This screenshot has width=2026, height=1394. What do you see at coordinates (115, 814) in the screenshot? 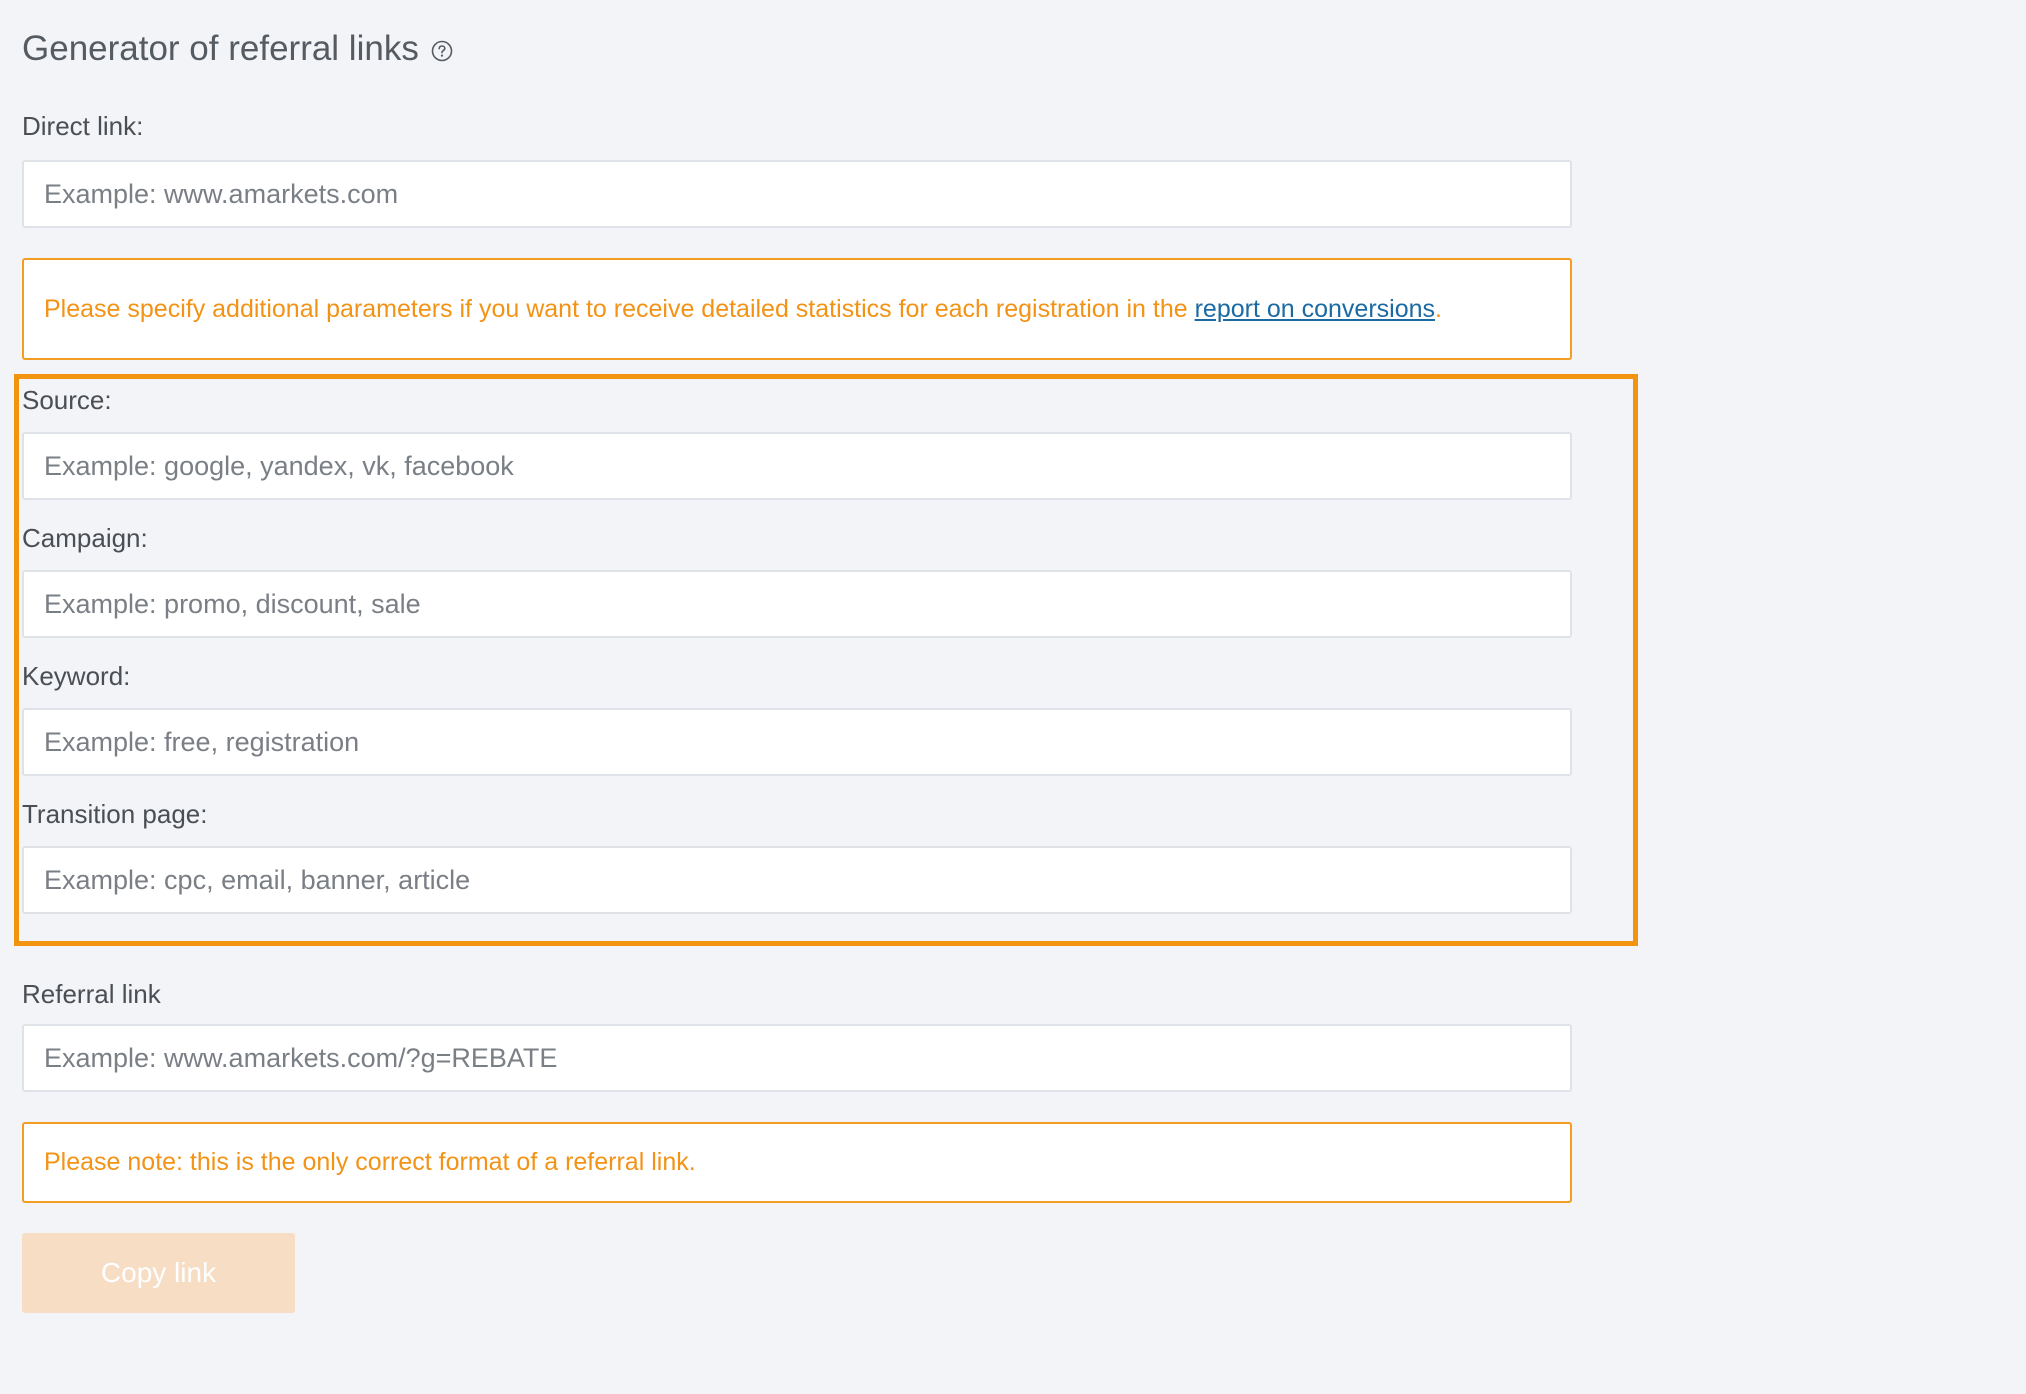
I see `transition-page-label: Transition page:` at bounding box center [115, 814].